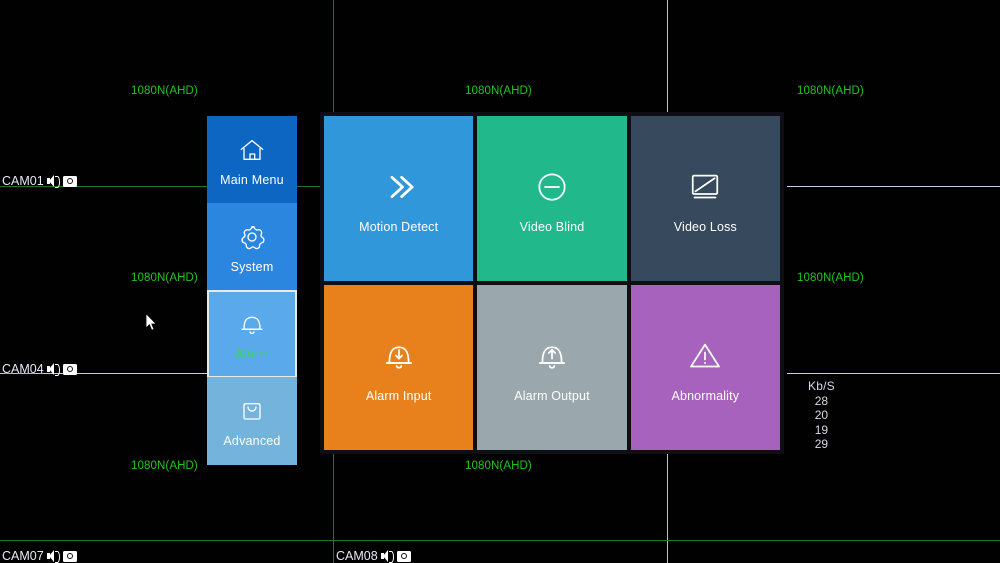  I want to click on tile-abnormality: Abnormality, so click(705, 367).